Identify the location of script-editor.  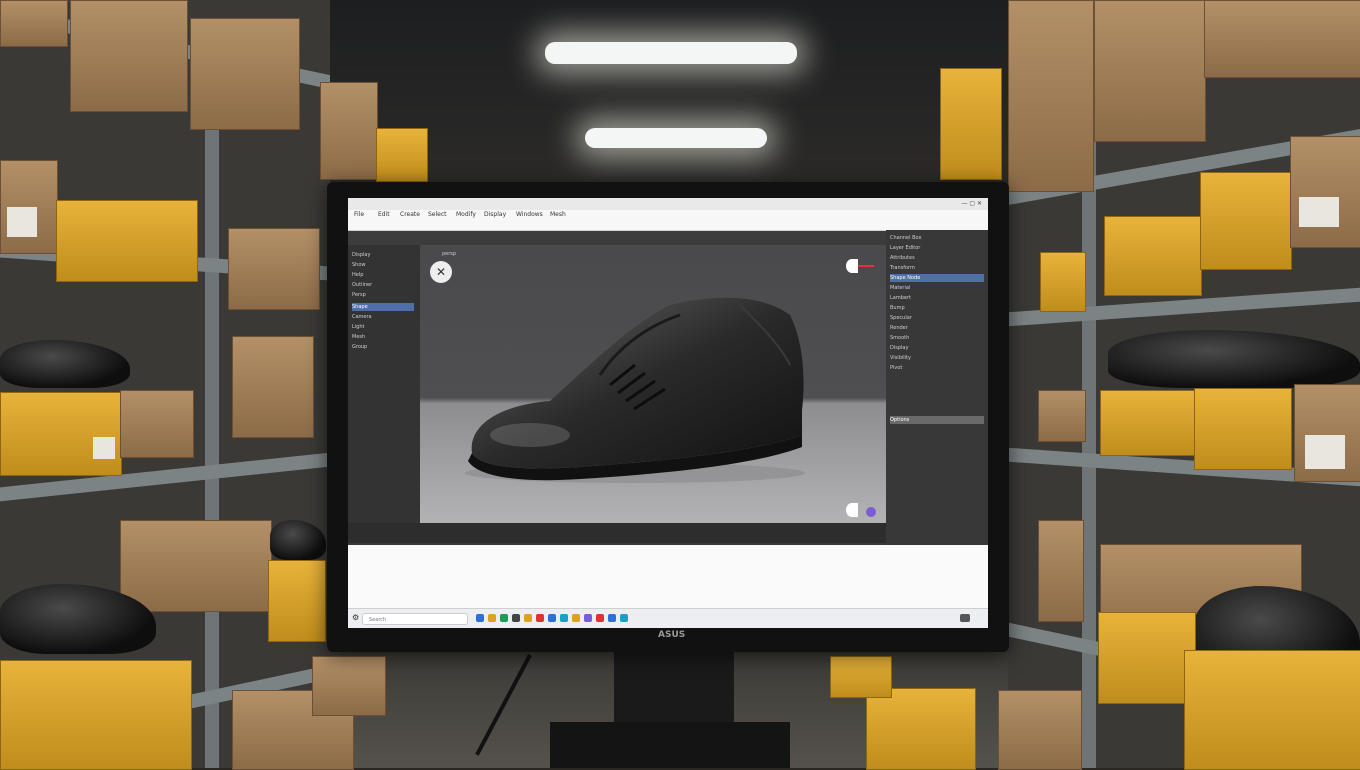
(668, 576).